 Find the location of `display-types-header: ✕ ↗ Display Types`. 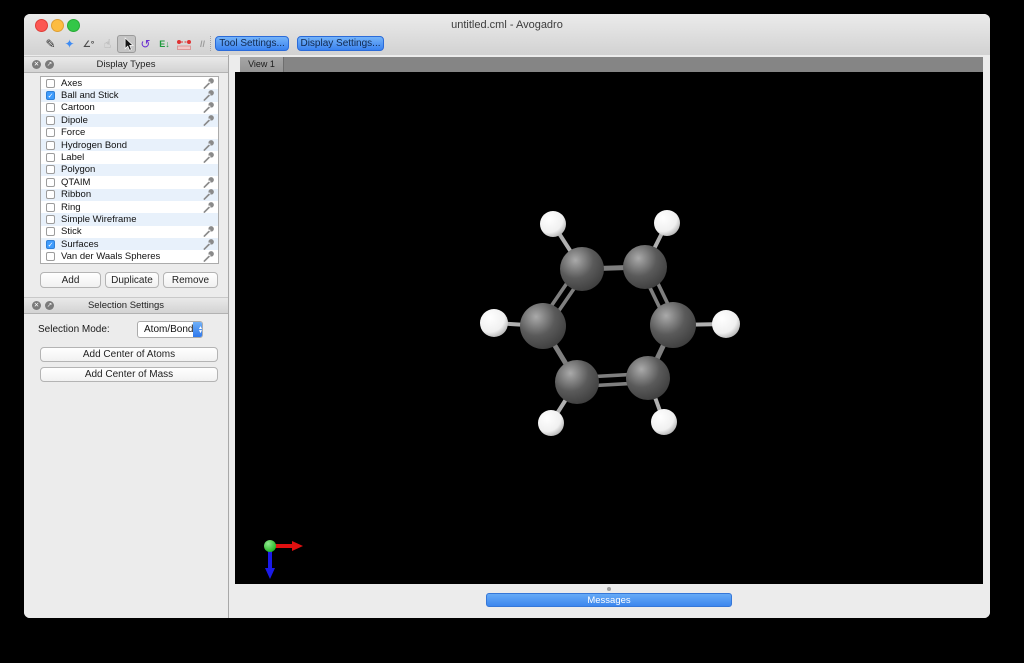

display-types-header: ✕ ↗ Display Types is located at coordinates (126, 64).